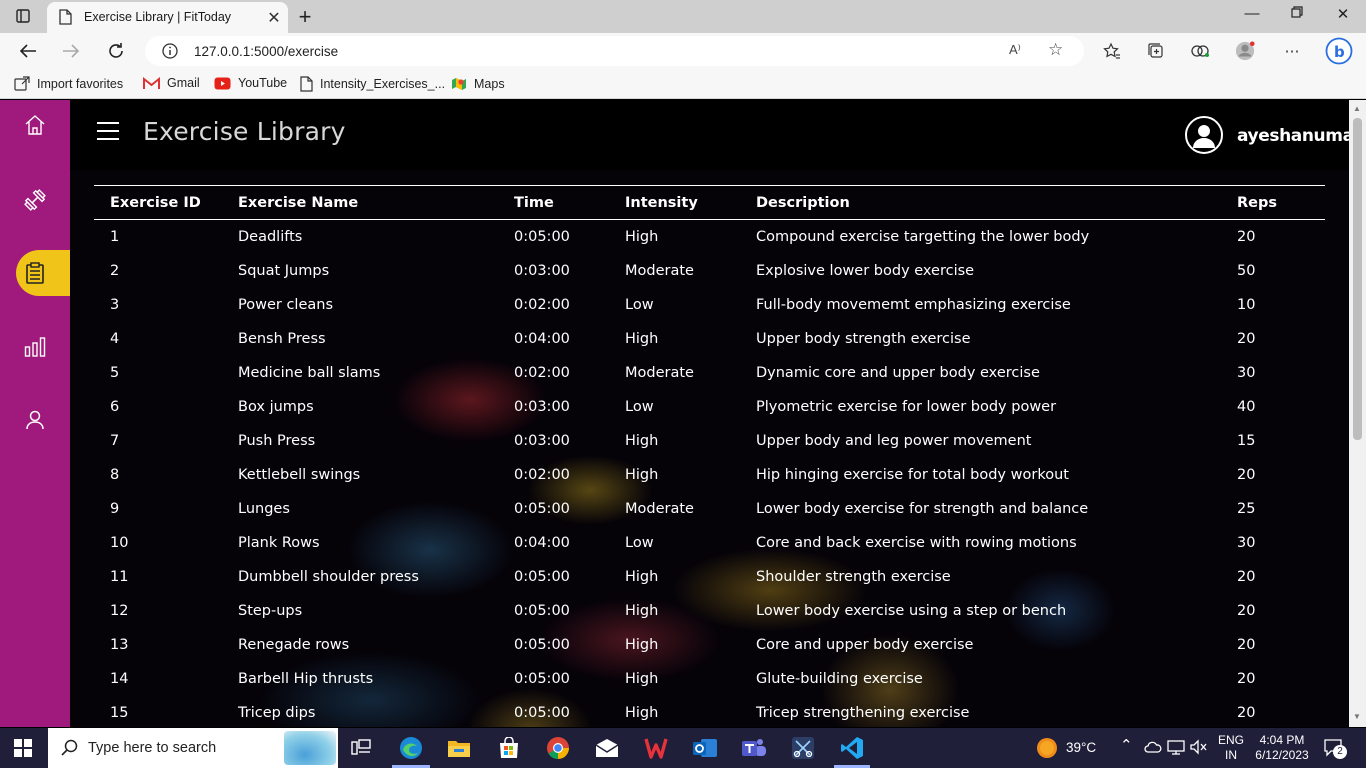 The height and width of the screenshot is (768, 1366). What do you see at coordinates (1282, 748) in the screenshot?
I see `clock: 4:04 PM 6/12/2023` at bounding box center [1282, 748].